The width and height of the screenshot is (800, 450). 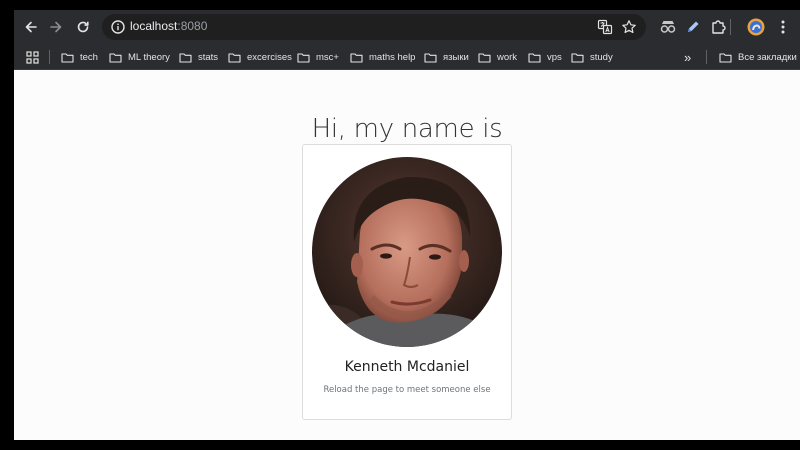 I want to click on bookmark-label: языки, so click(x=456, y=57).